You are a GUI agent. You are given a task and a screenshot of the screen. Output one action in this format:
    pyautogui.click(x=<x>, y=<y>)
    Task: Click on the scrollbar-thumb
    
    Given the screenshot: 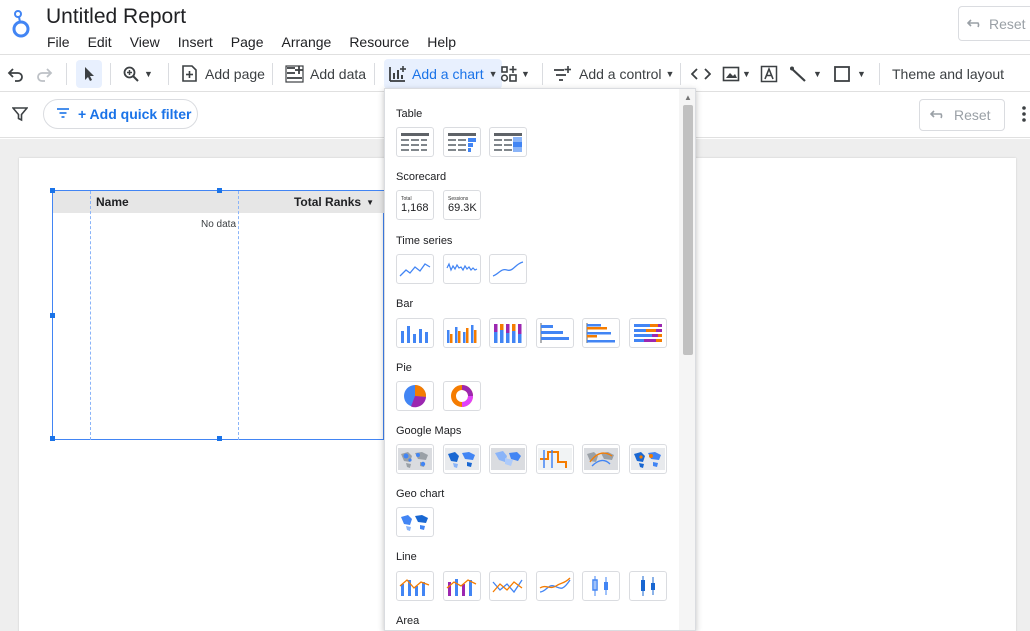 What is the action you would take?
    pyautogui.click(x=688, y=230)
    